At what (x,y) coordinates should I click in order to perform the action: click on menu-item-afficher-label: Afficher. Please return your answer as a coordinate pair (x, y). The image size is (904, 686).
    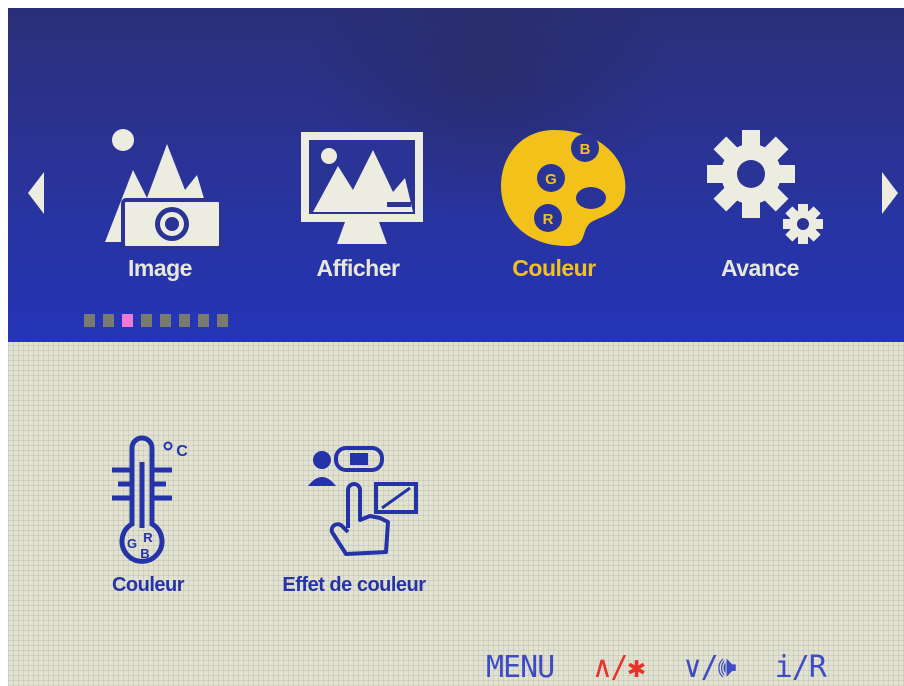
    Looking at the image, I should click on (358, 268).